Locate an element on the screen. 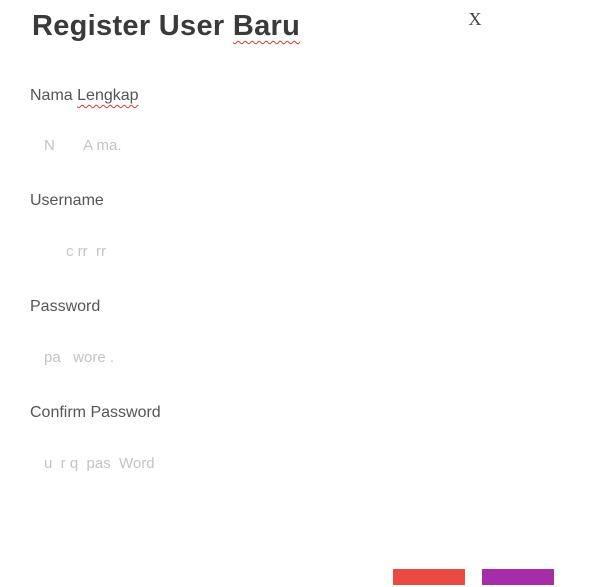  full-name-label-marked: Lengkap is located at coordinates (108, 95).